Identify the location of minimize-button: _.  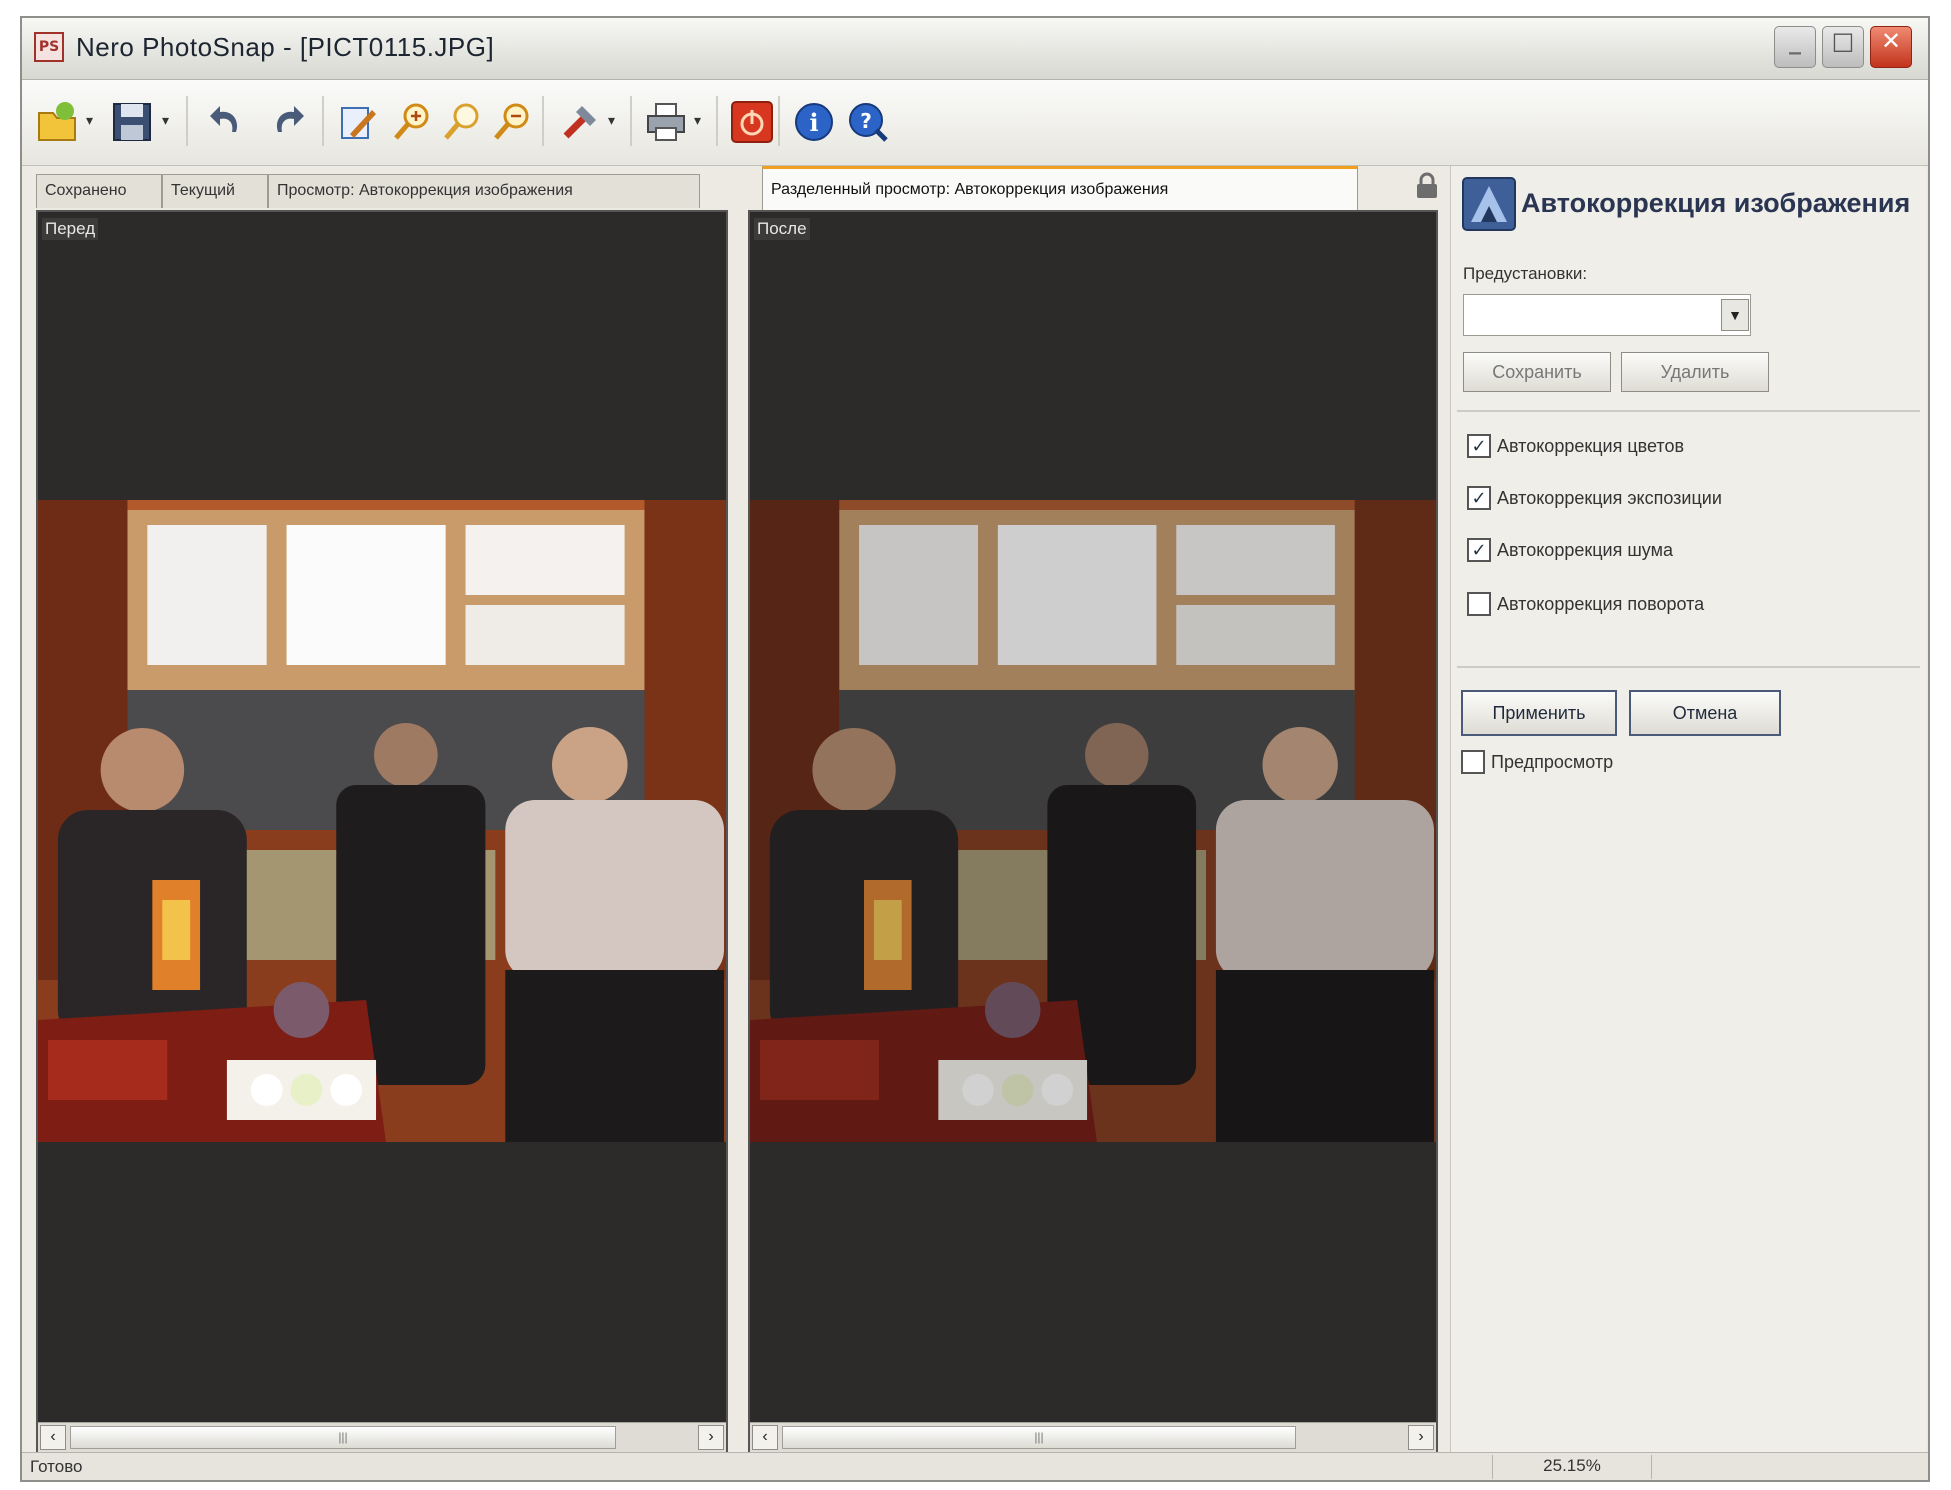
(1795, 47).